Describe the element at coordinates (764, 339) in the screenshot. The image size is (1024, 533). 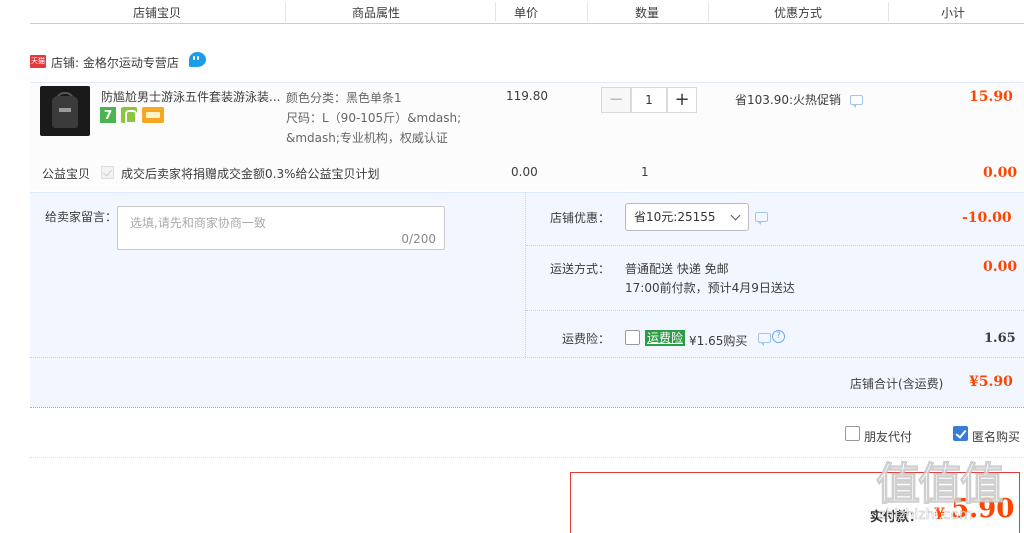
I see `insurance-info-icon` at that location.